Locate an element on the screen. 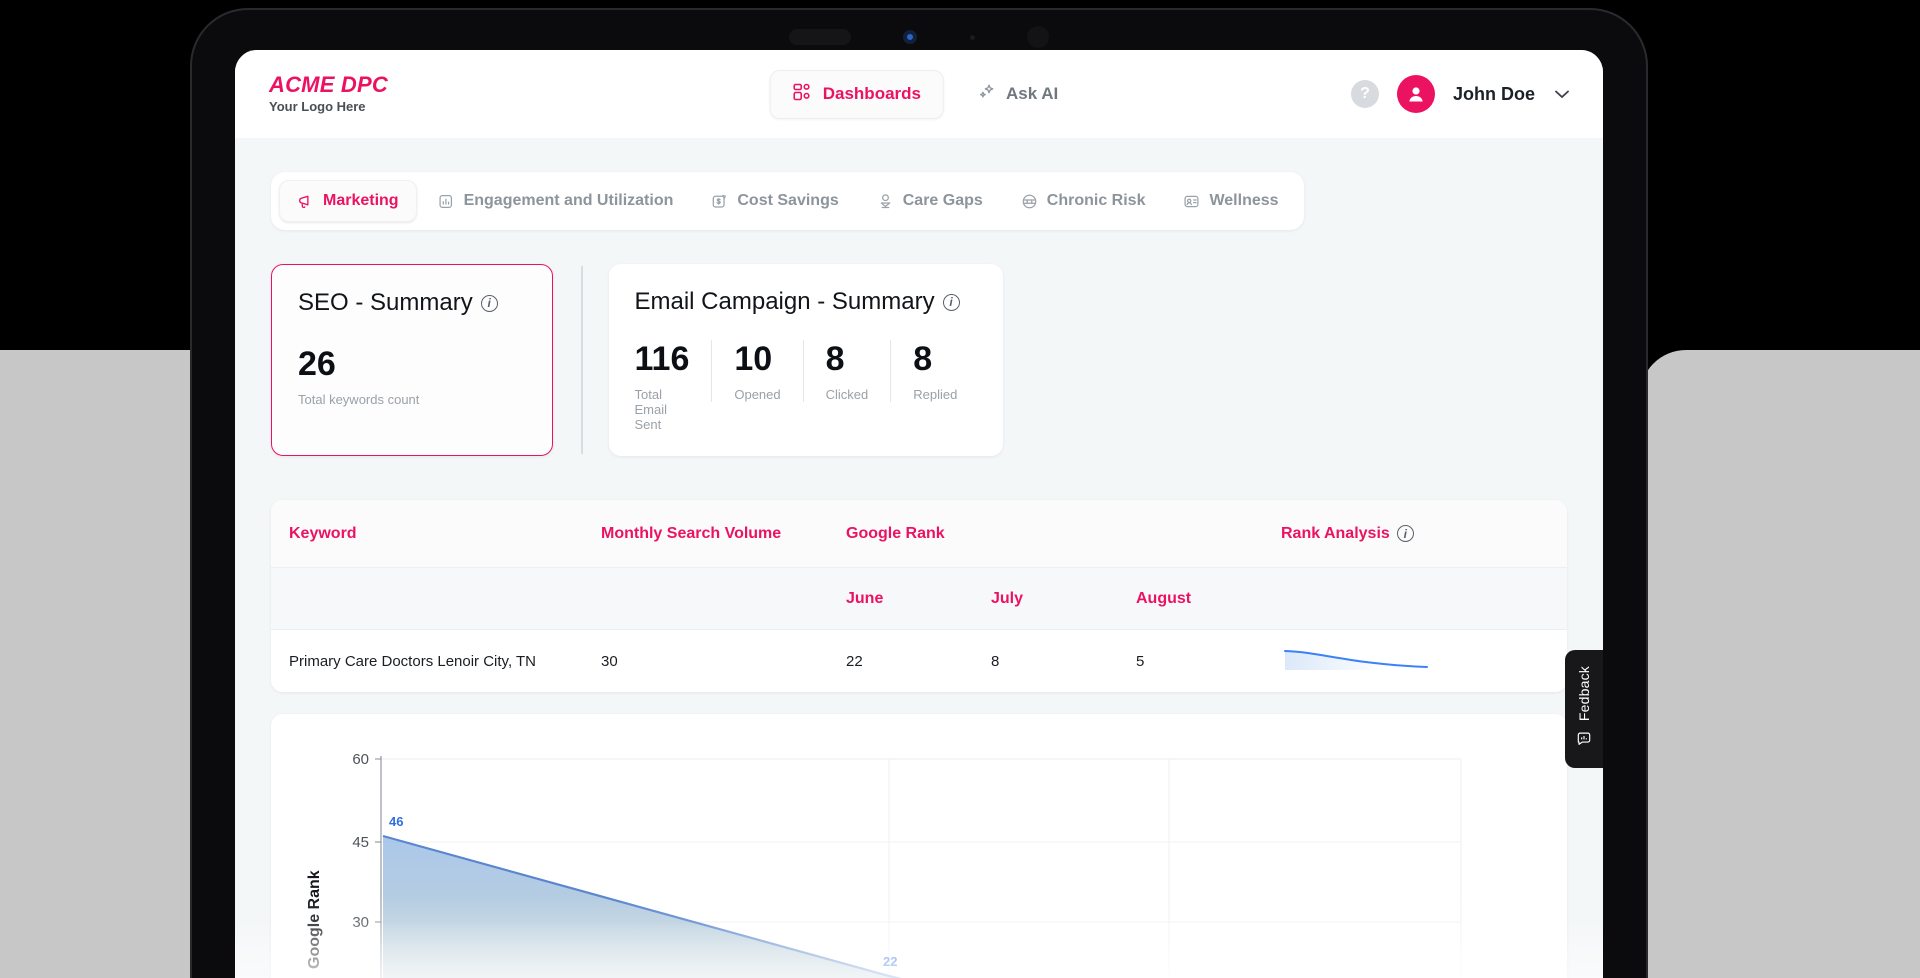 The height and width of the screenshot is (978, 1920). metric-opened: 10 Opened is located at coordinates (756, 371).